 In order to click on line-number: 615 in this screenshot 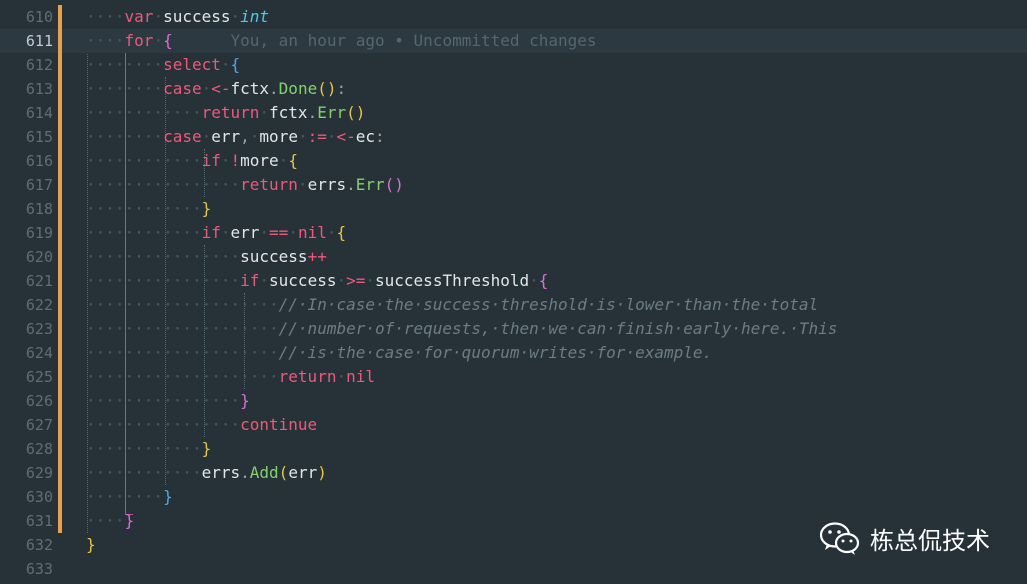, I will do `click(26, 137)`.